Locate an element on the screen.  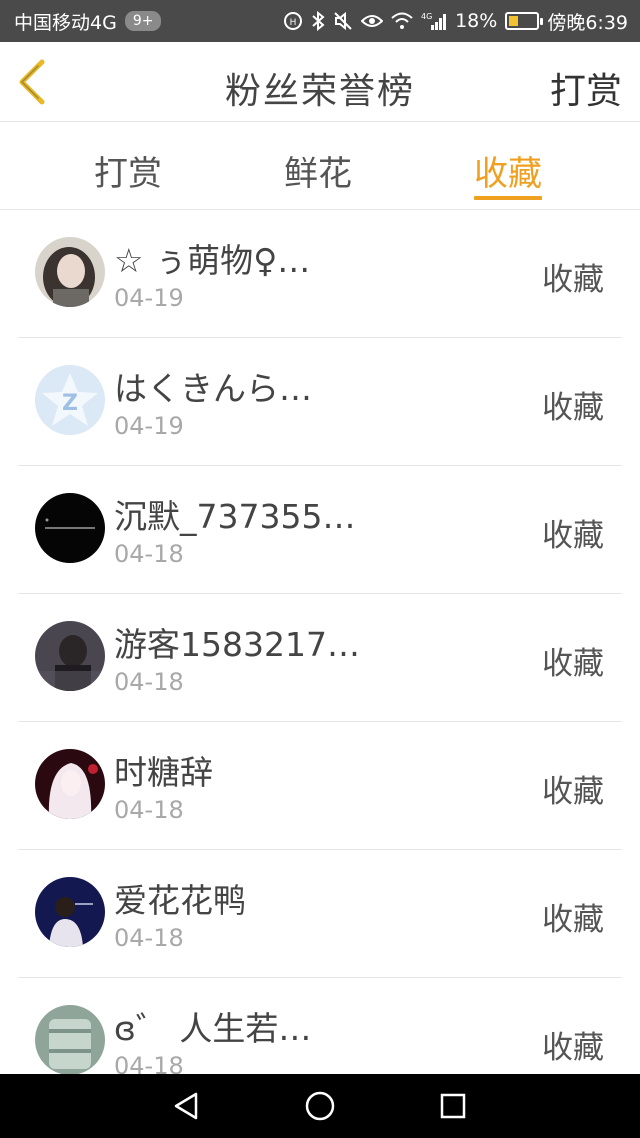
notifications-badge: 9+ is located at coordinates (143, 21).